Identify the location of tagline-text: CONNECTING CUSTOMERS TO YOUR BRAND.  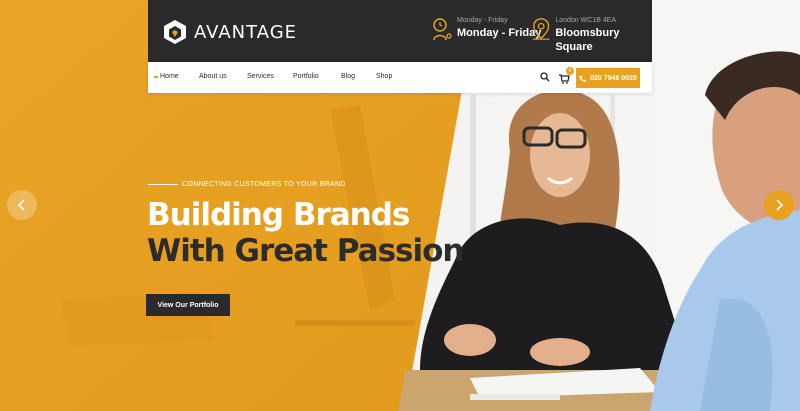
(264, 184).